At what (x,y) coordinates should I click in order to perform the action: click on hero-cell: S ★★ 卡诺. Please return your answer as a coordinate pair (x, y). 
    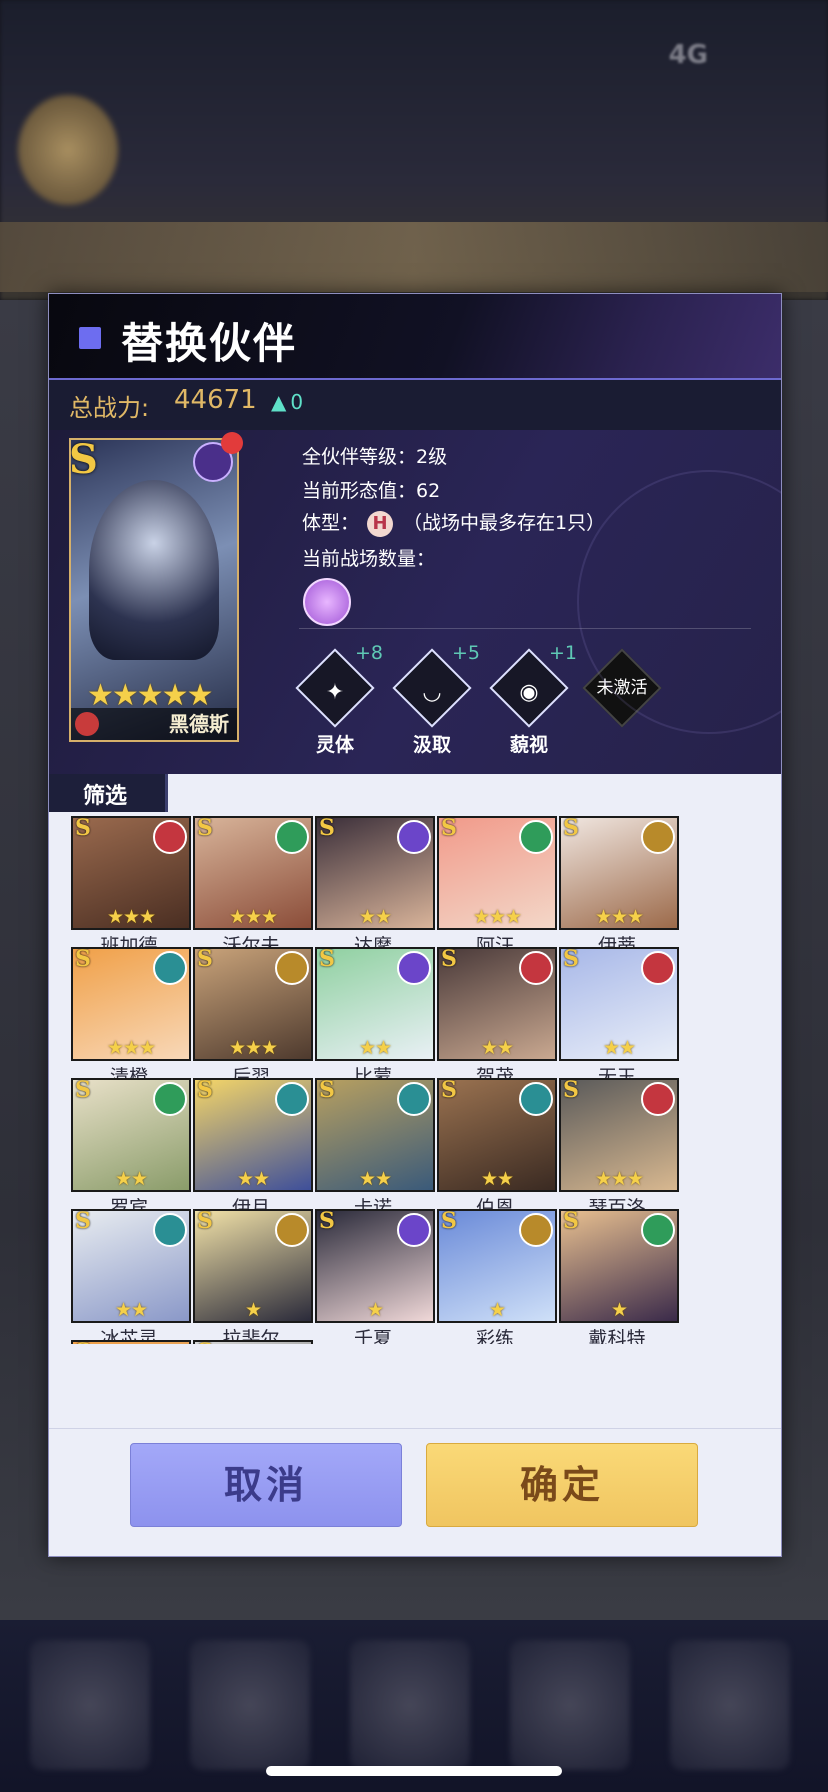
    Looking at the image, I should click on (376, 1149).